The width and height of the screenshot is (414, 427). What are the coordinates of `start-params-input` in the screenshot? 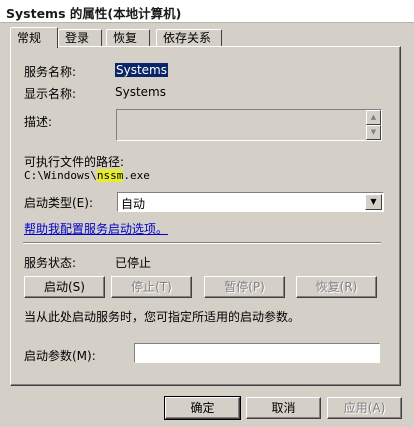 It's located at (257, 353).